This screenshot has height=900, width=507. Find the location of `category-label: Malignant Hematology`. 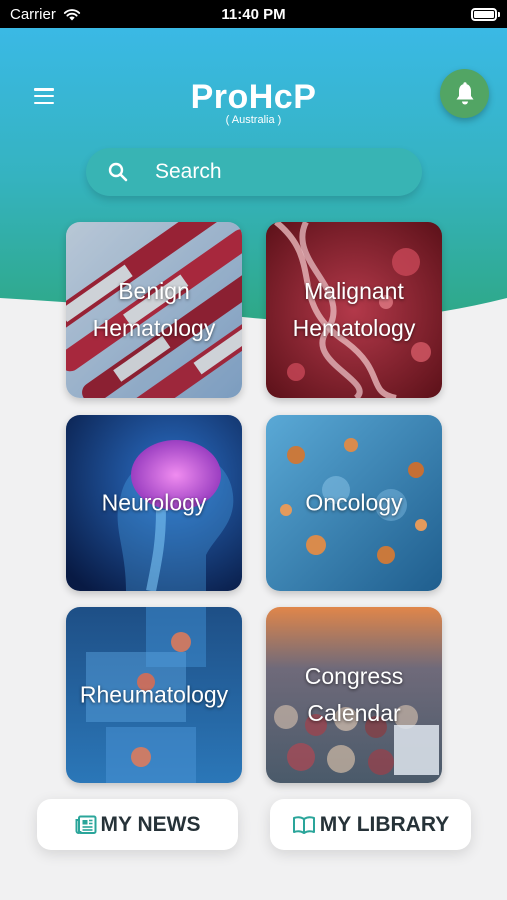

category-label: Malignant Hematology is located at coordinates (354, 309).